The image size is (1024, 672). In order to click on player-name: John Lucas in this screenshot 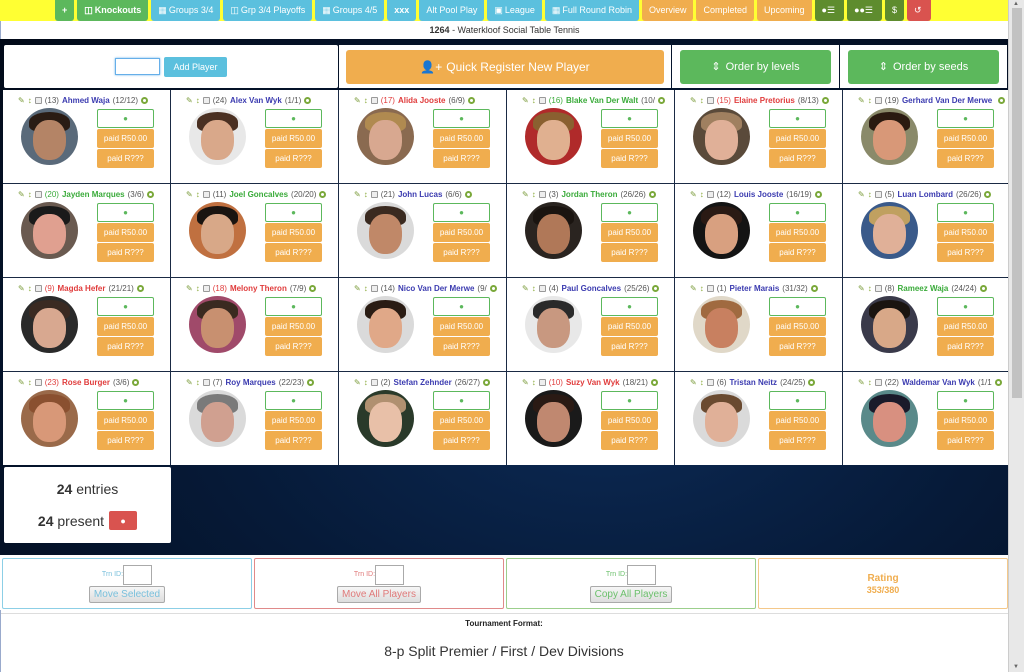, I will do `click(420, 194)`.